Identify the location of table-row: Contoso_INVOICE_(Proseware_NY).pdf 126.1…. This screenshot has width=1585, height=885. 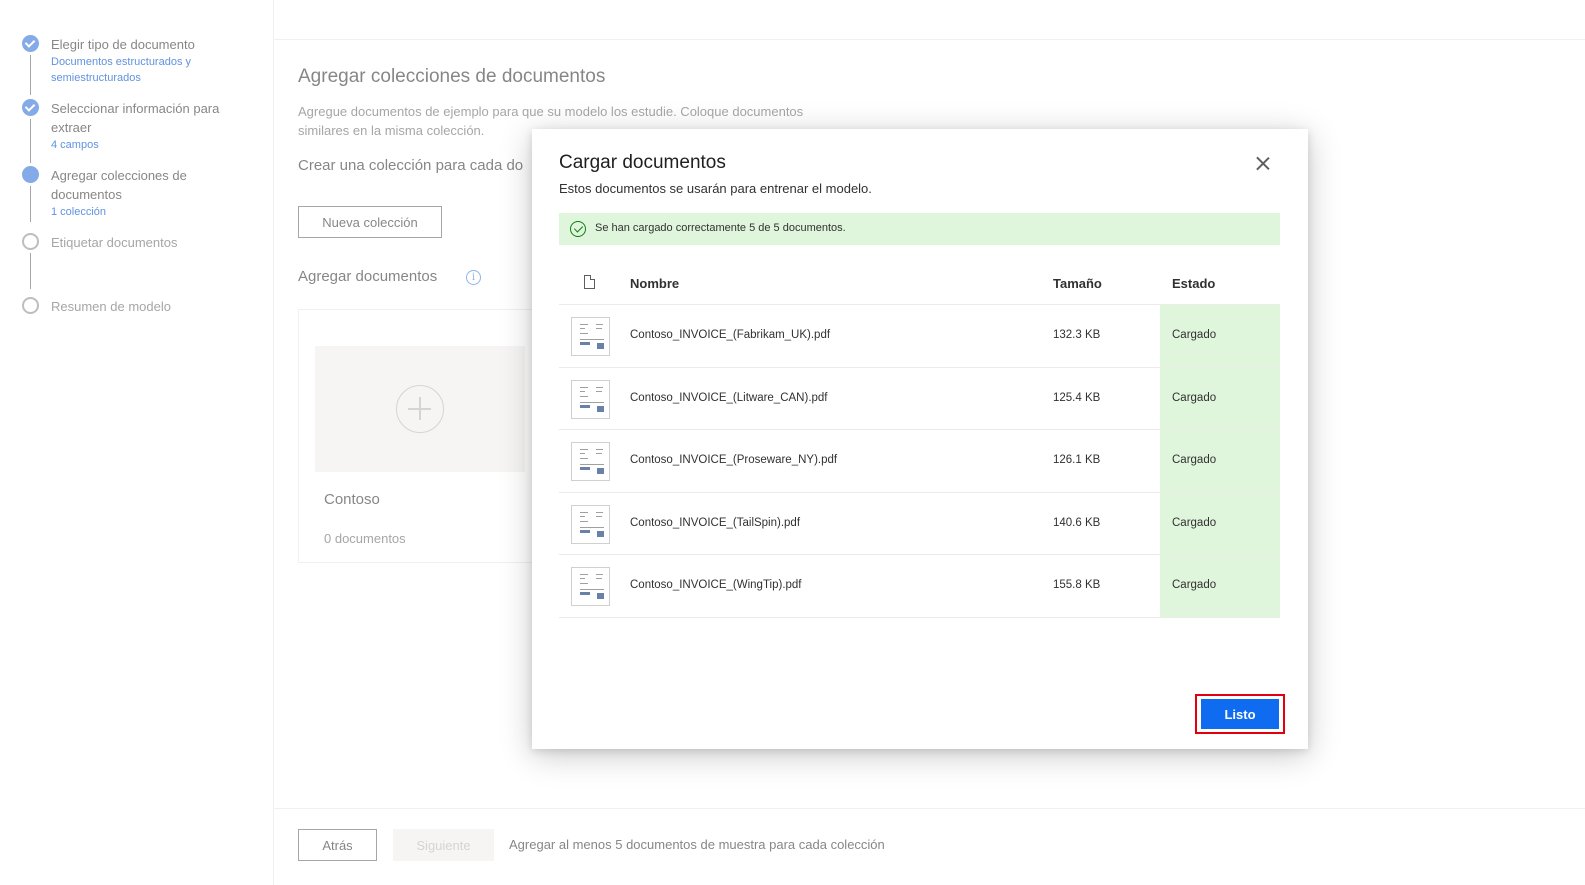
(919, 461).